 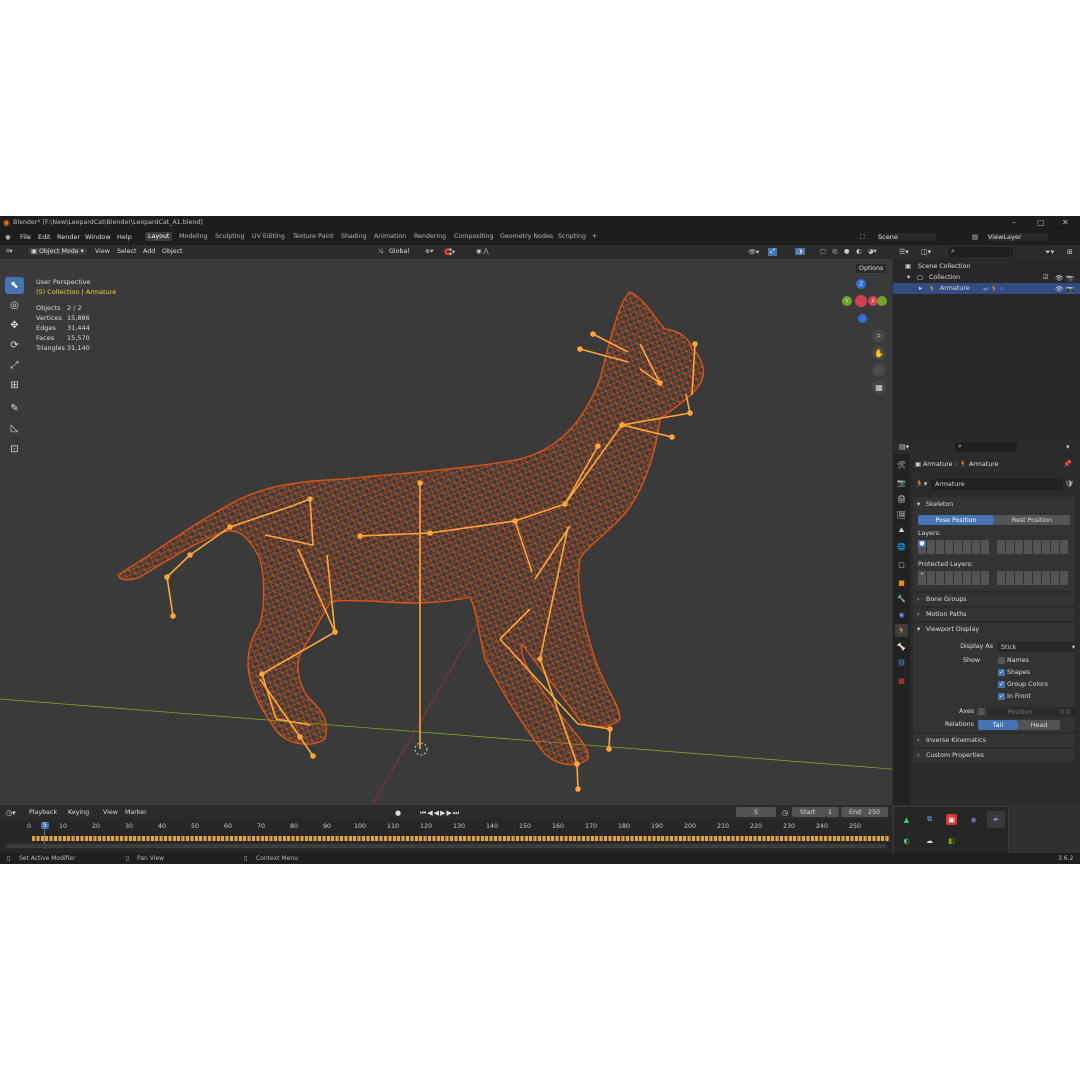 I want to click on rest-position-button: Rest Position, so click(x=1032, y=520).